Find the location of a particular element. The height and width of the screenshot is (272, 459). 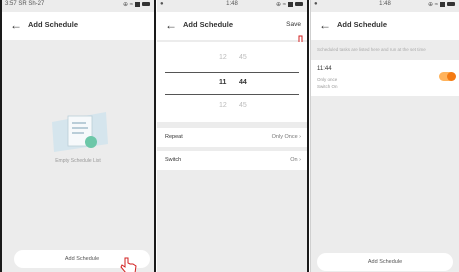

document-icon is located at coordinates (80, 132).